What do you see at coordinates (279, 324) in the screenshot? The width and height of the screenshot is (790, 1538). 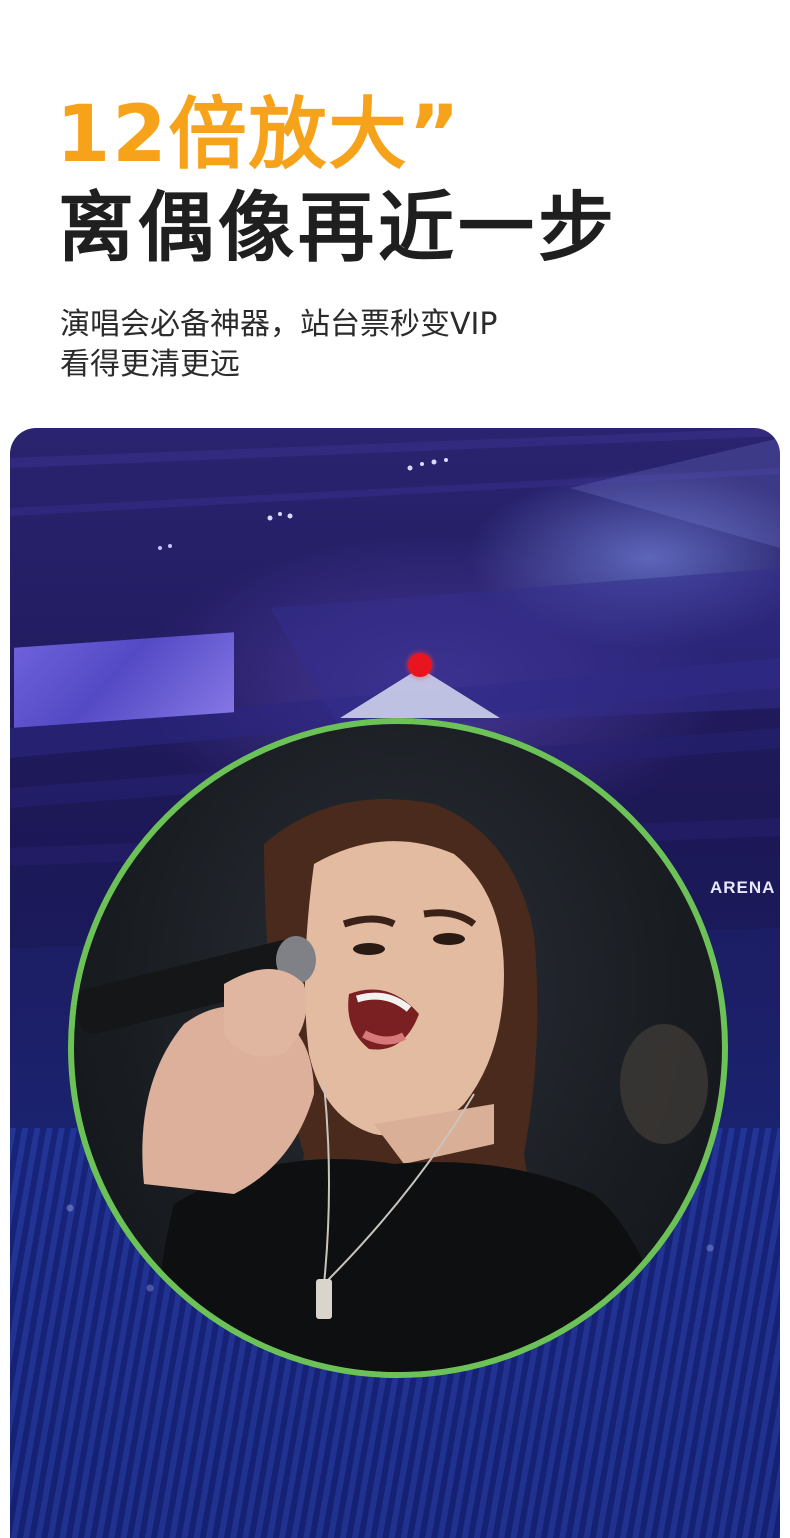 I see `subtext-line-1: 演唱会必备神器，站台票秒变VIP` at bounding box center [279, 324].